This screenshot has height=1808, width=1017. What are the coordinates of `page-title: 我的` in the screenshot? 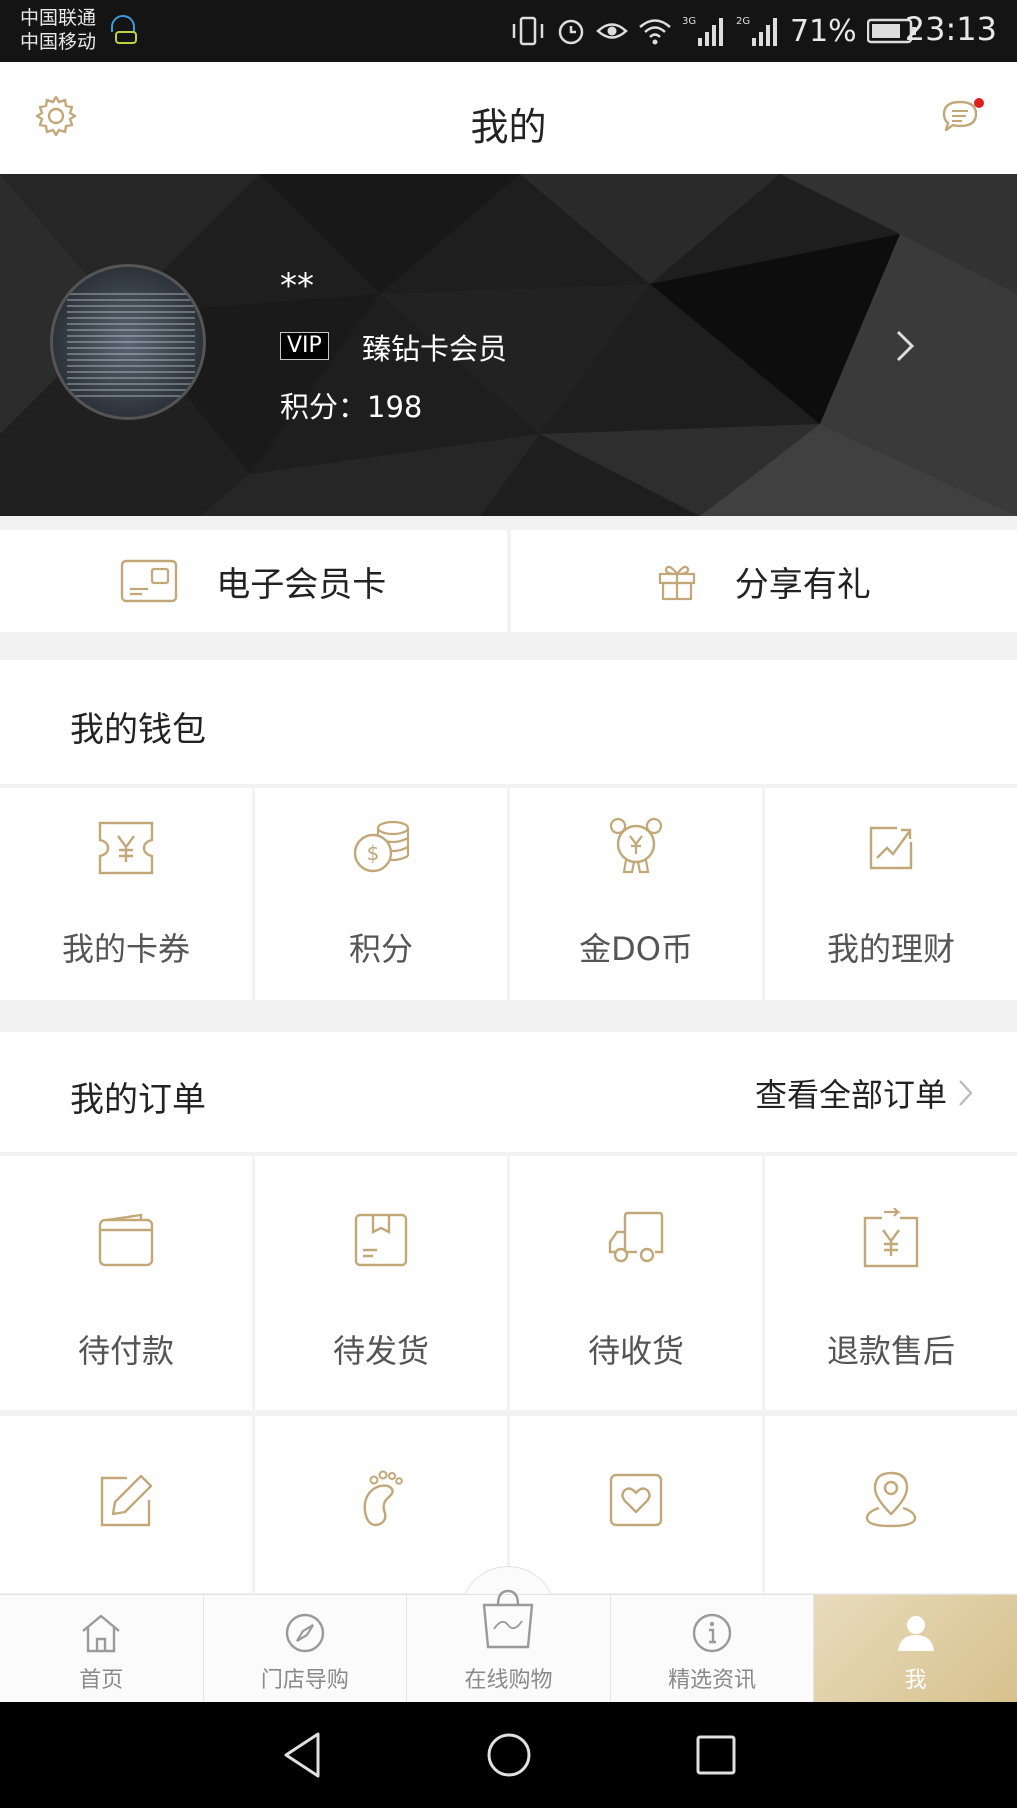 It's located at (508, 127).